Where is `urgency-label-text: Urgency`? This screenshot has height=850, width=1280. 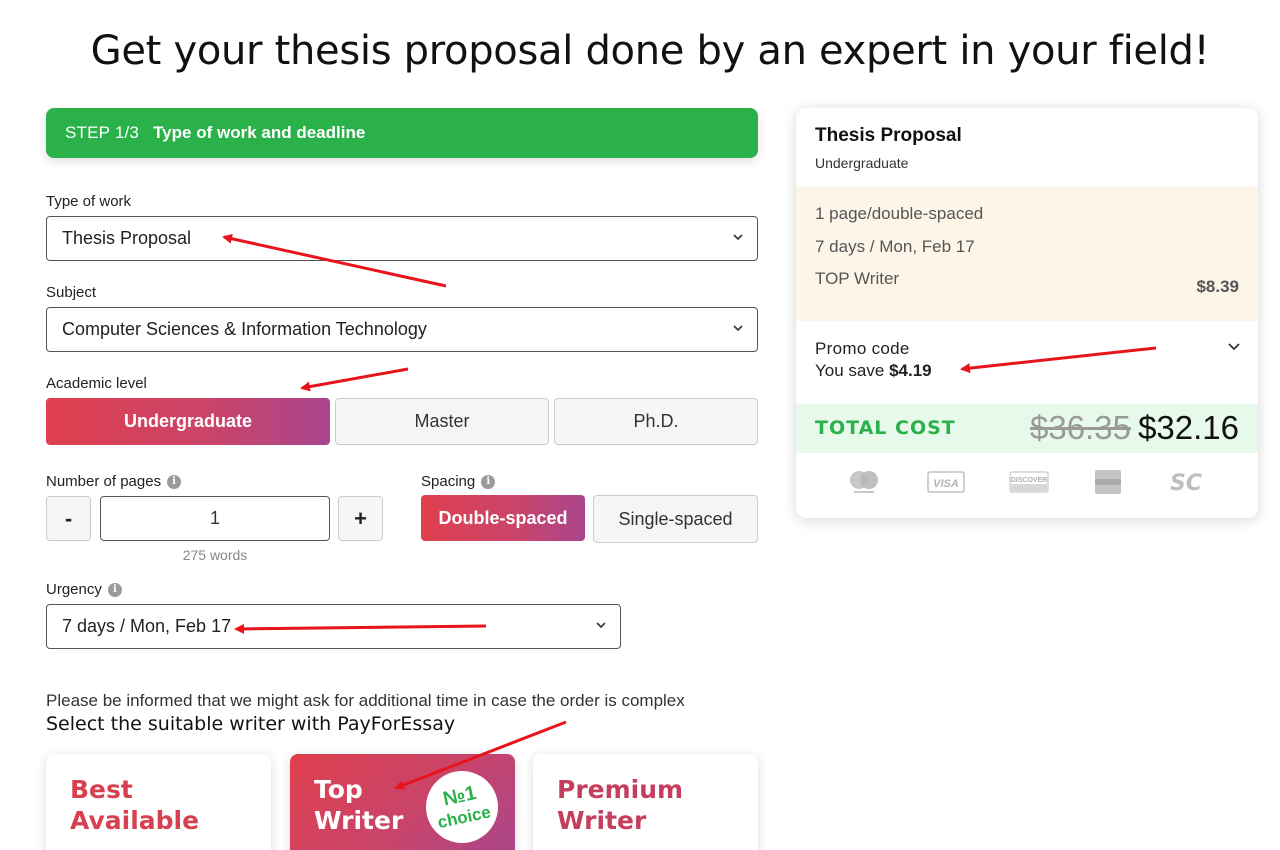
urgency-label-text: Urgency is located at coordinates (74, 589).